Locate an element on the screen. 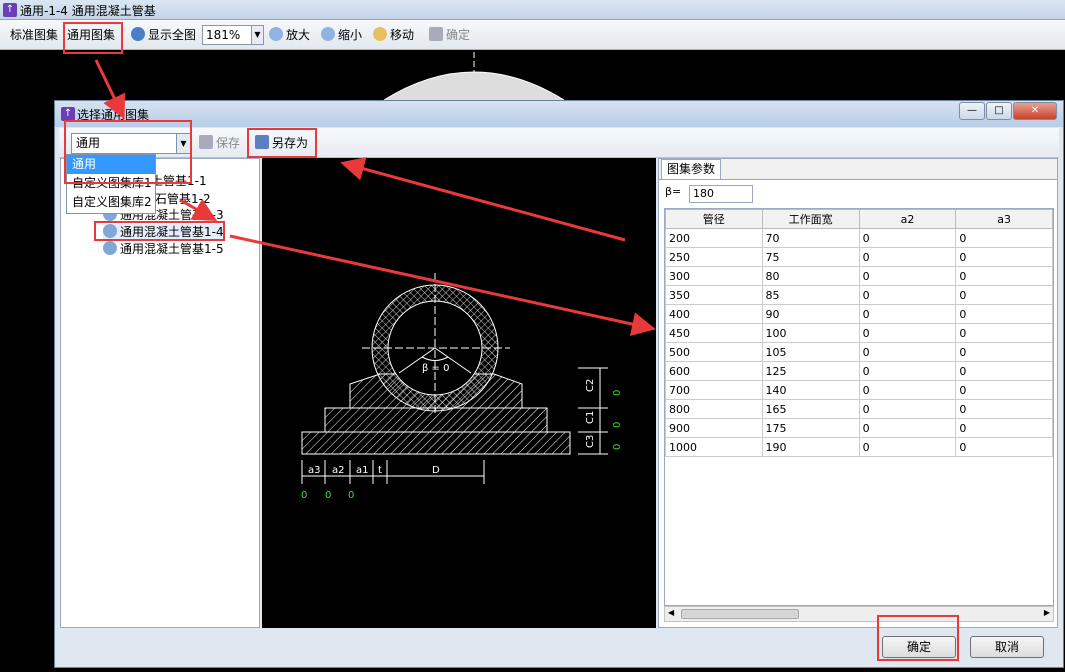 This screenshot has width=1065, height=672. column-header: 管径 is located at coordinates (714, 219).